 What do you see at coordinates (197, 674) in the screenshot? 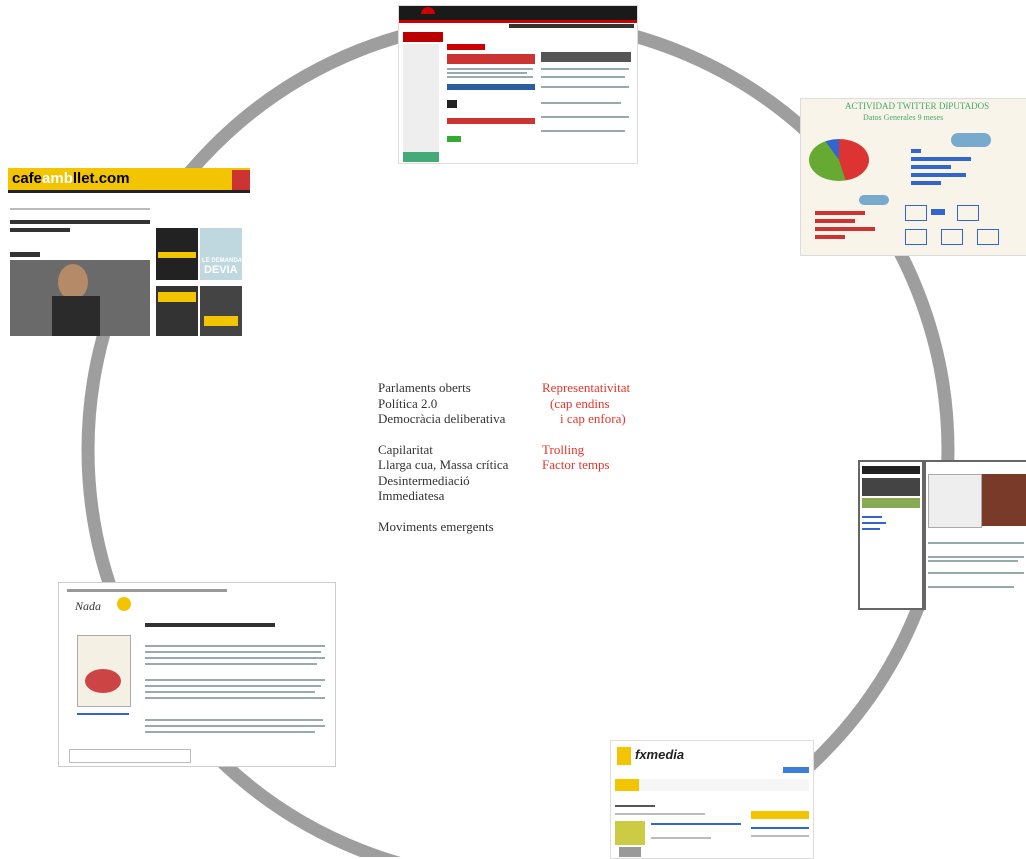
I see `nada-blog-thumbnail: Nada` at bounding box center [197, 674].